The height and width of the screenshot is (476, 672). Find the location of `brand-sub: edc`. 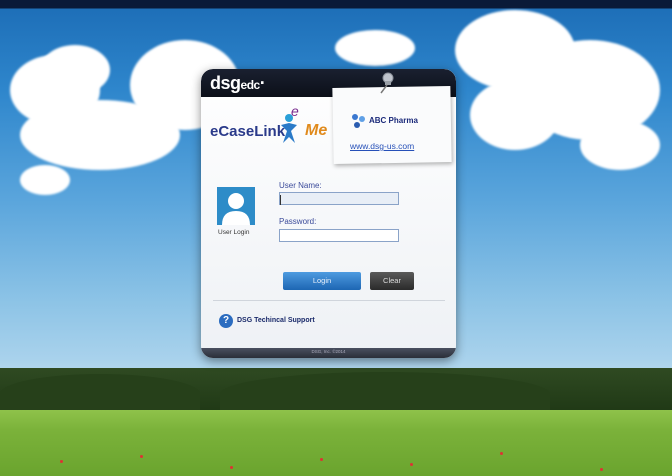

brand-sub: edc is located at coordinates (250, 85).